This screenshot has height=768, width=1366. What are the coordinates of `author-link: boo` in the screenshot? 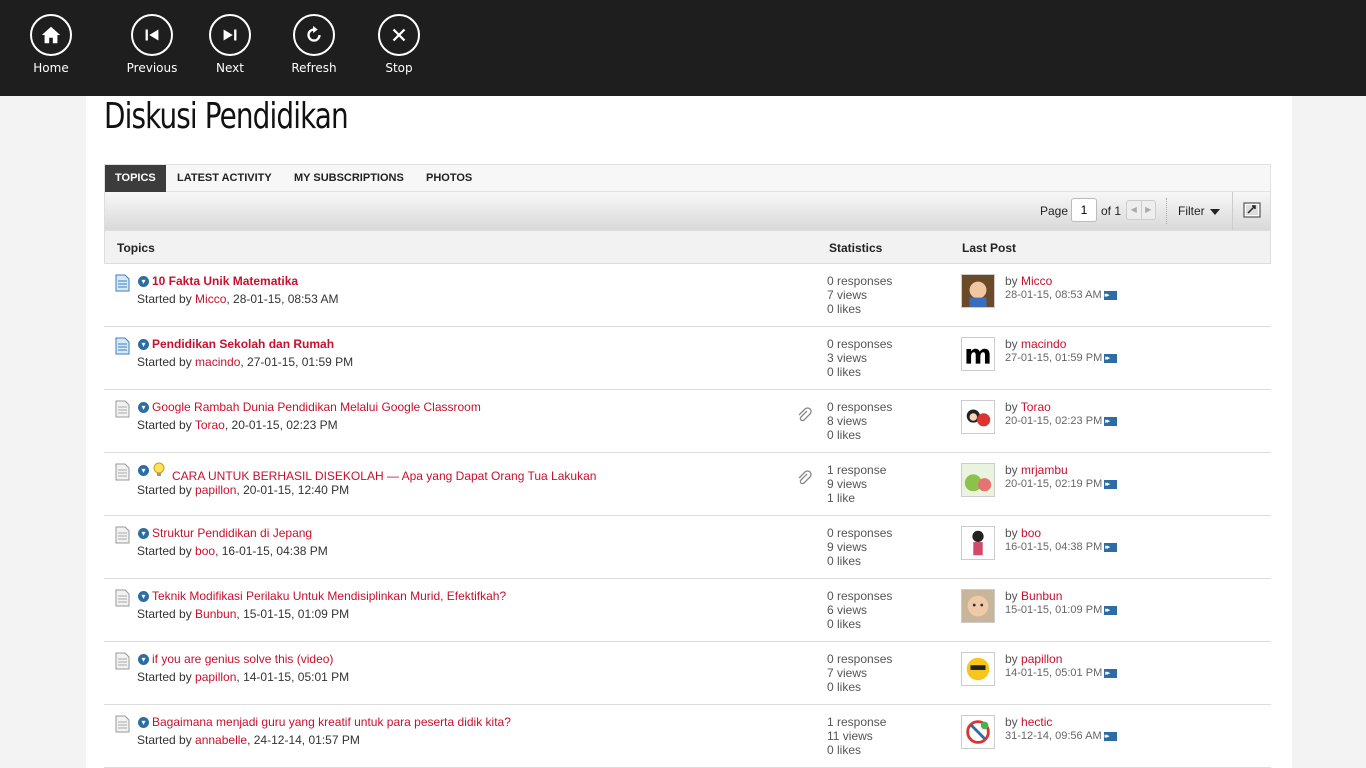 It's located at (205, 551).